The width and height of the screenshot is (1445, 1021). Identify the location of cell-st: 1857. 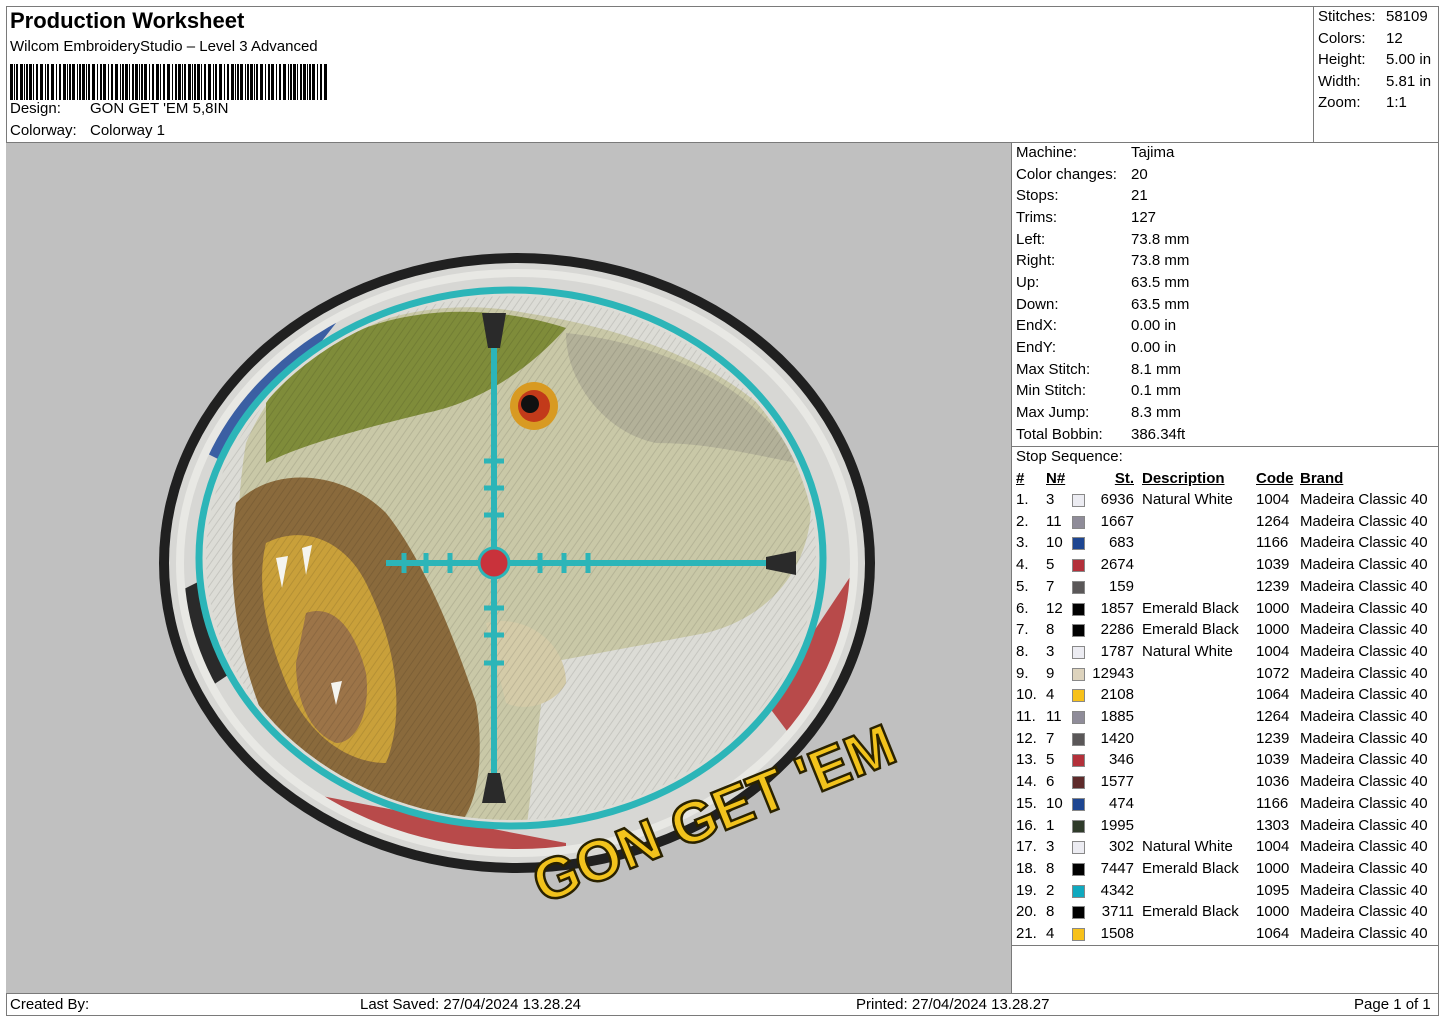
(1117, 608).